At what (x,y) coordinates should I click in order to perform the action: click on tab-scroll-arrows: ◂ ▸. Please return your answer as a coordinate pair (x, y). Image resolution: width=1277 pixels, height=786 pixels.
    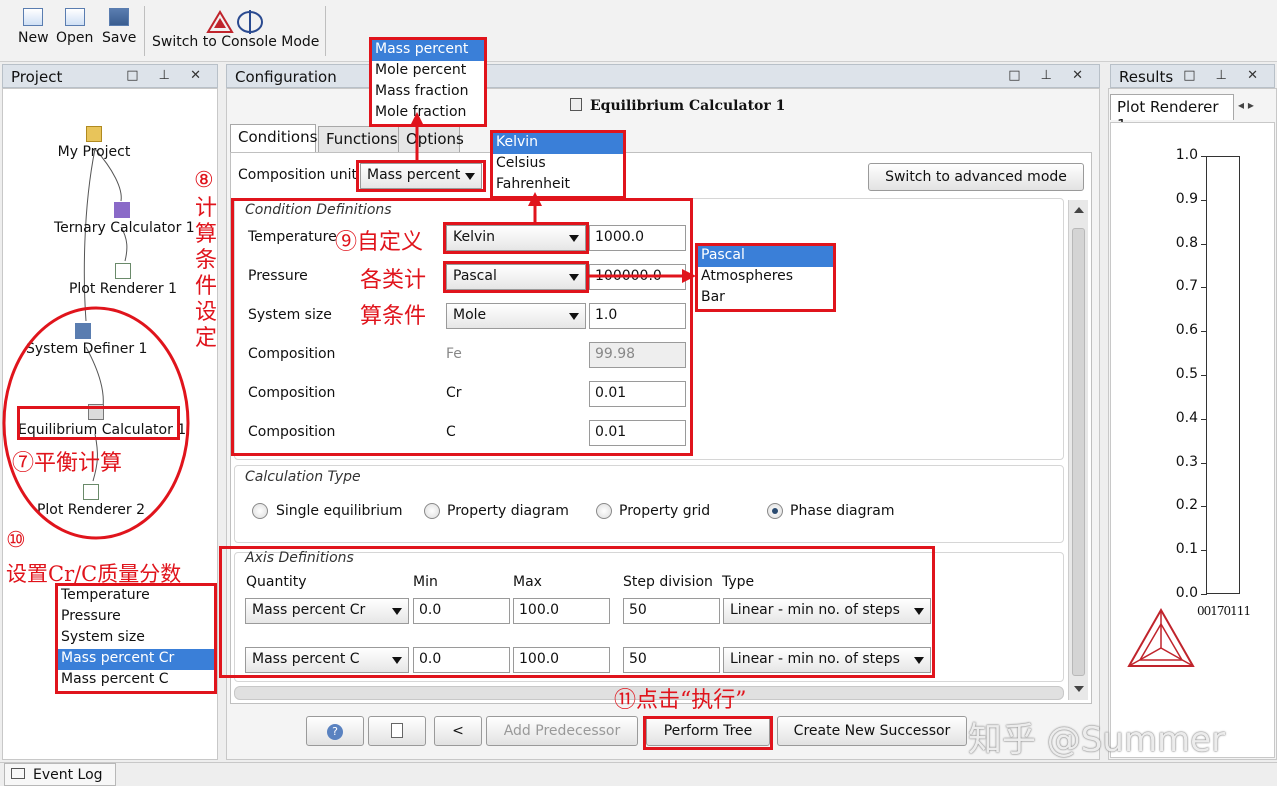
    Looking at the image, I should click on (1256, 108).